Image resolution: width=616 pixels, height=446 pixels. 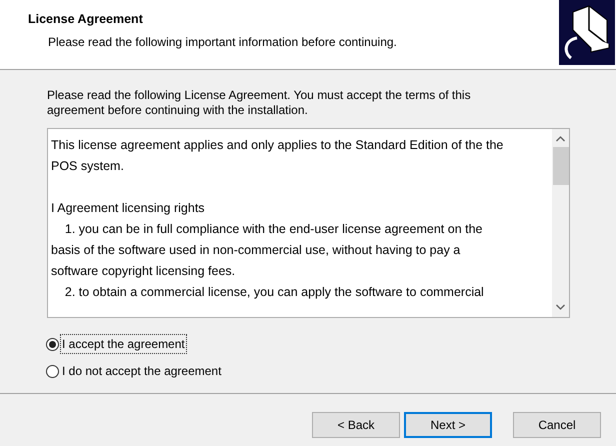 I want to click on instruction-text: Please read the following License Agreement. You must accept the terms of this, so click(x=259, y=95).